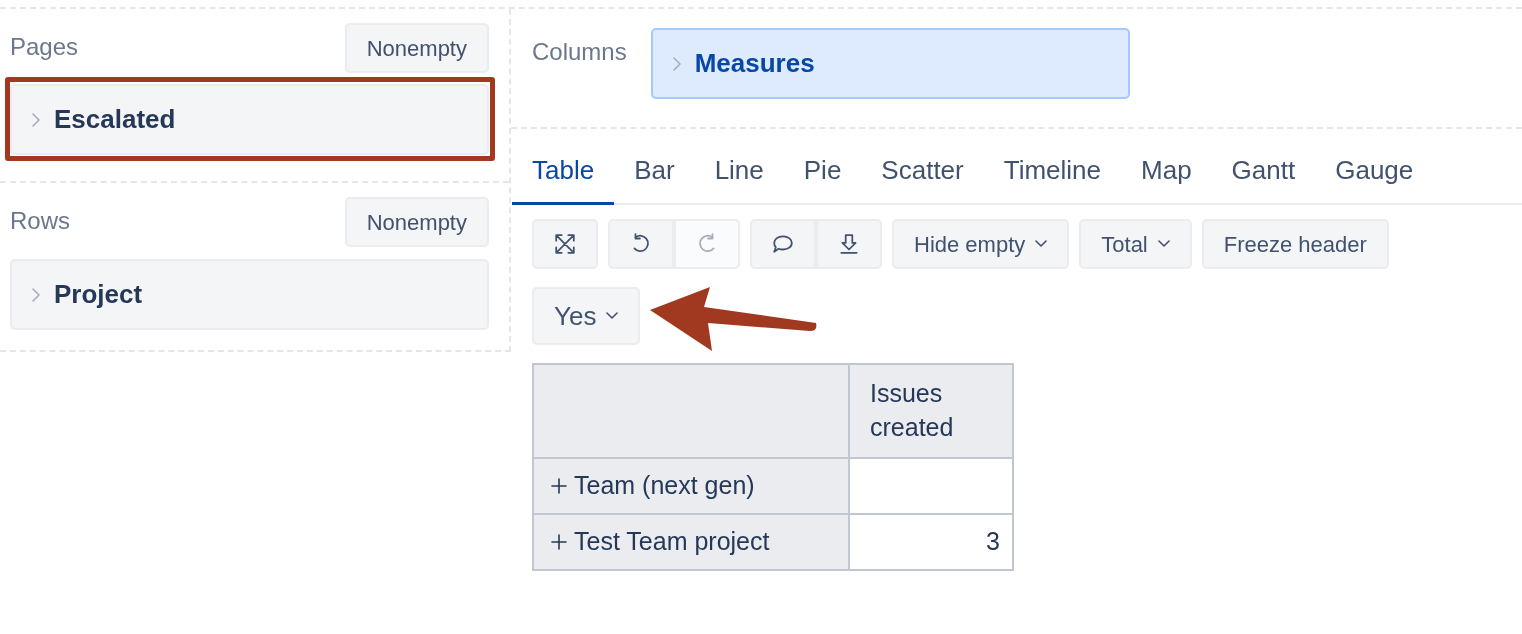 This screenshot has width=1522, height=634. Describe the element at coordinates (579, 52) in the screenshot. I see `section-label: Columns` at that location.